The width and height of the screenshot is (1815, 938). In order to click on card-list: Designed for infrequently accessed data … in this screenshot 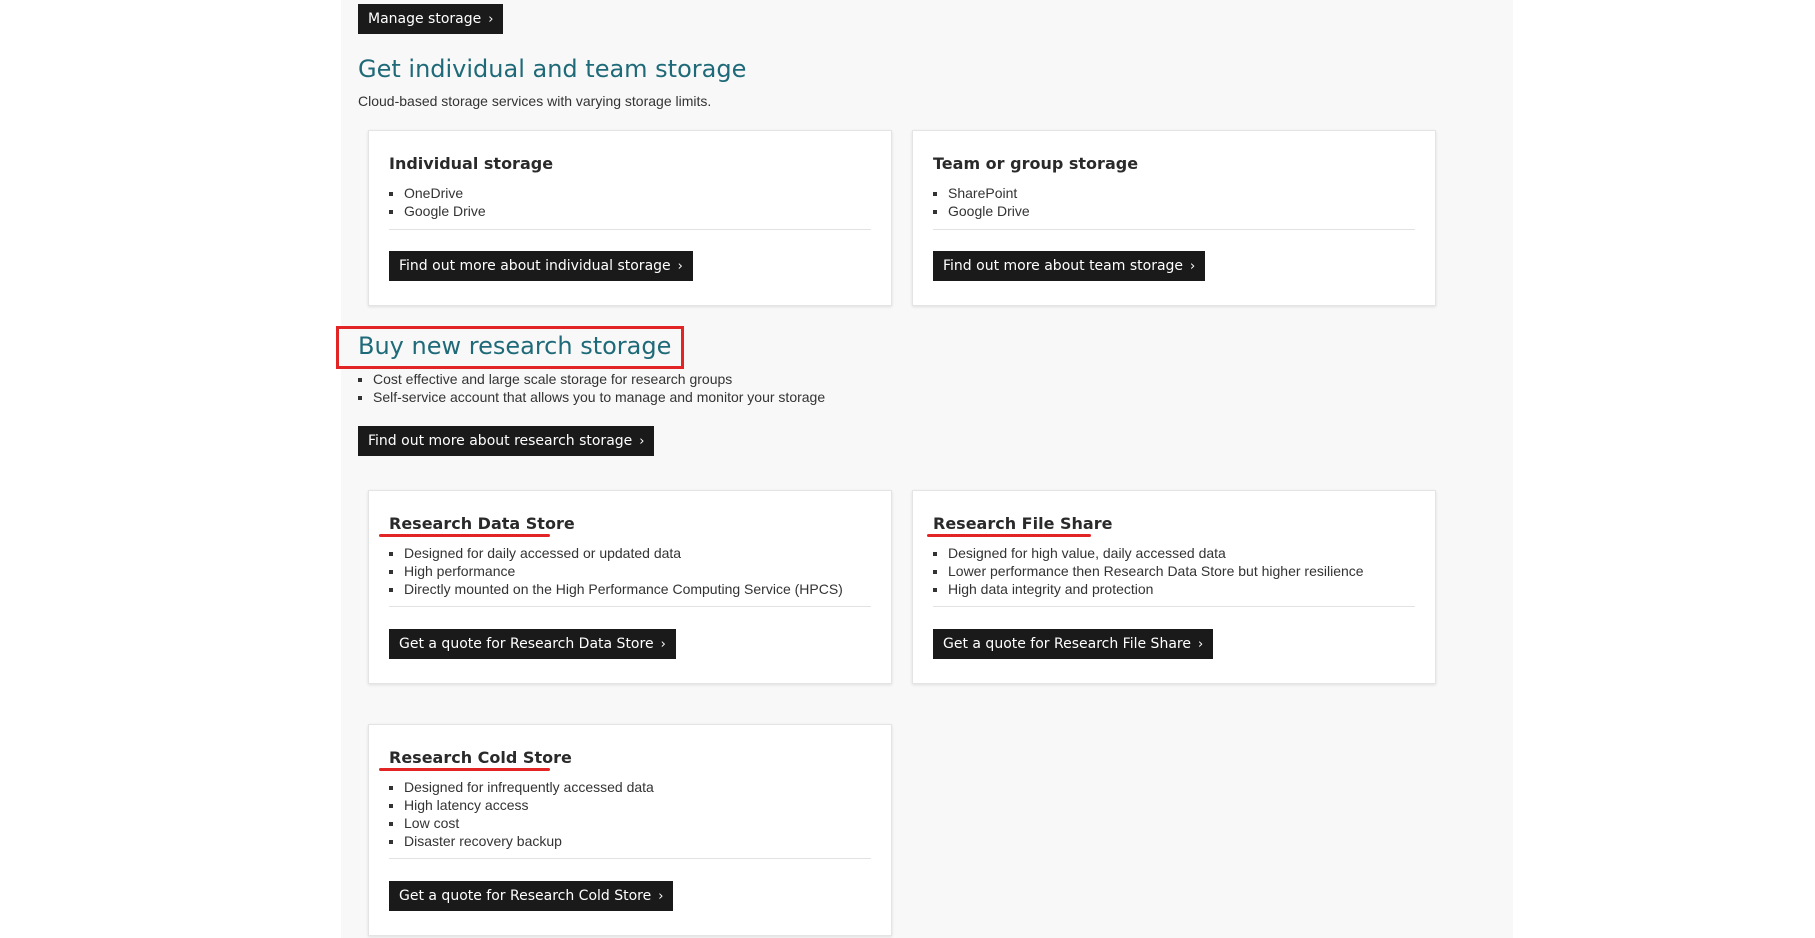, I will do `click(521, 814)`.